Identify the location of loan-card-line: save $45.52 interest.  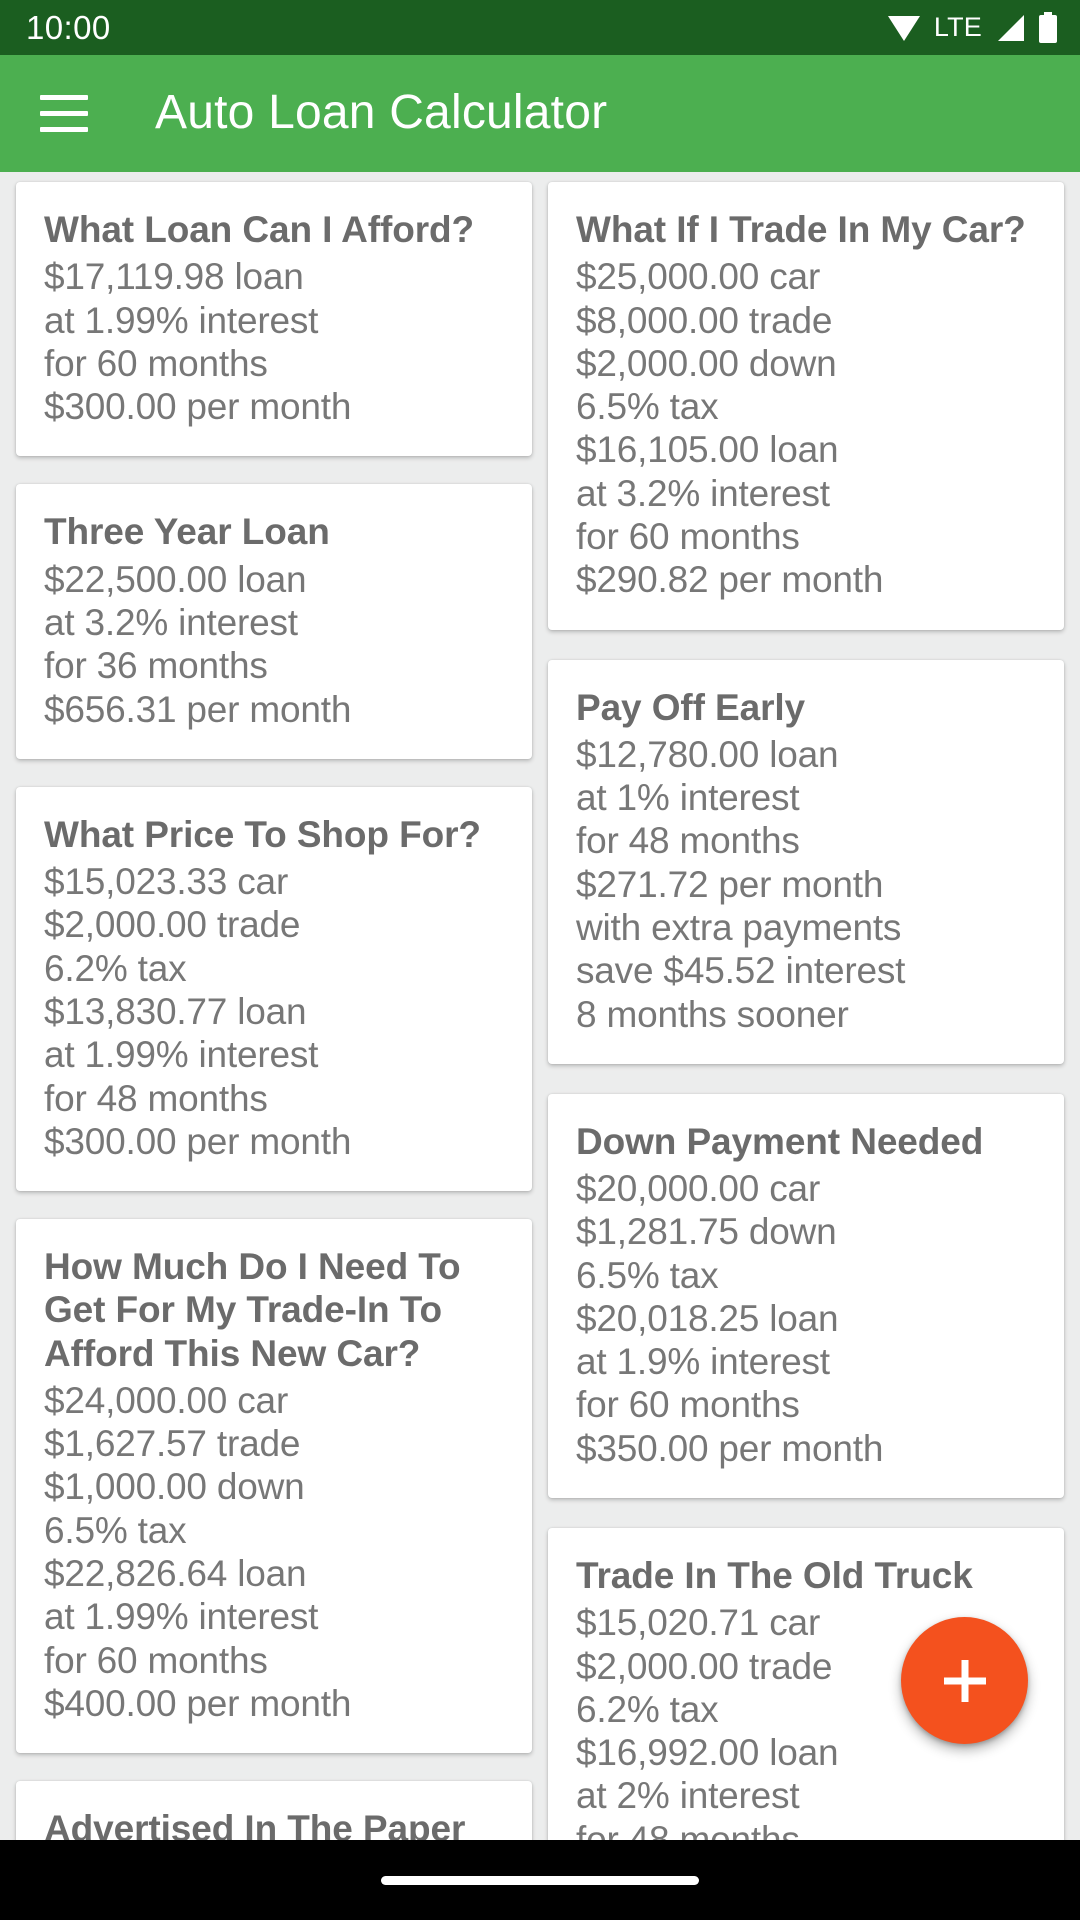
(741, 971).